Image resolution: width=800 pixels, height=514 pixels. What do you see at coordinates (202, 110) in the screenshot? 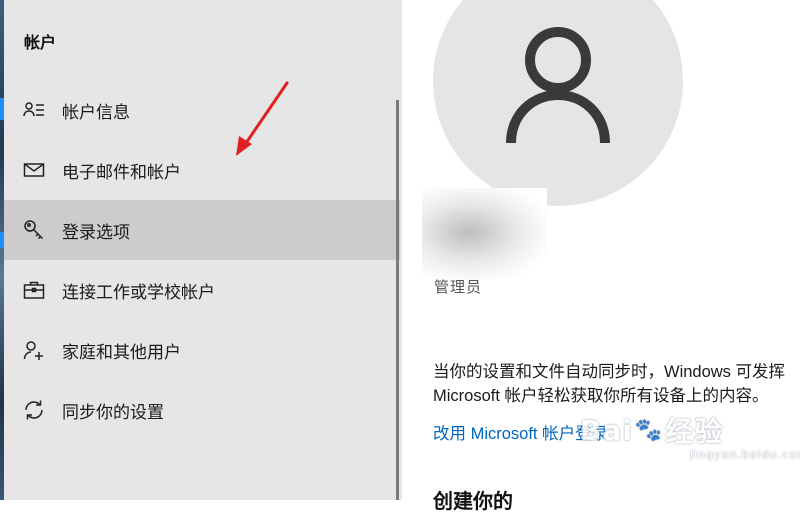
I see `sidebar-item-account-info: 帐户信息` at bounding box center [202, 110].